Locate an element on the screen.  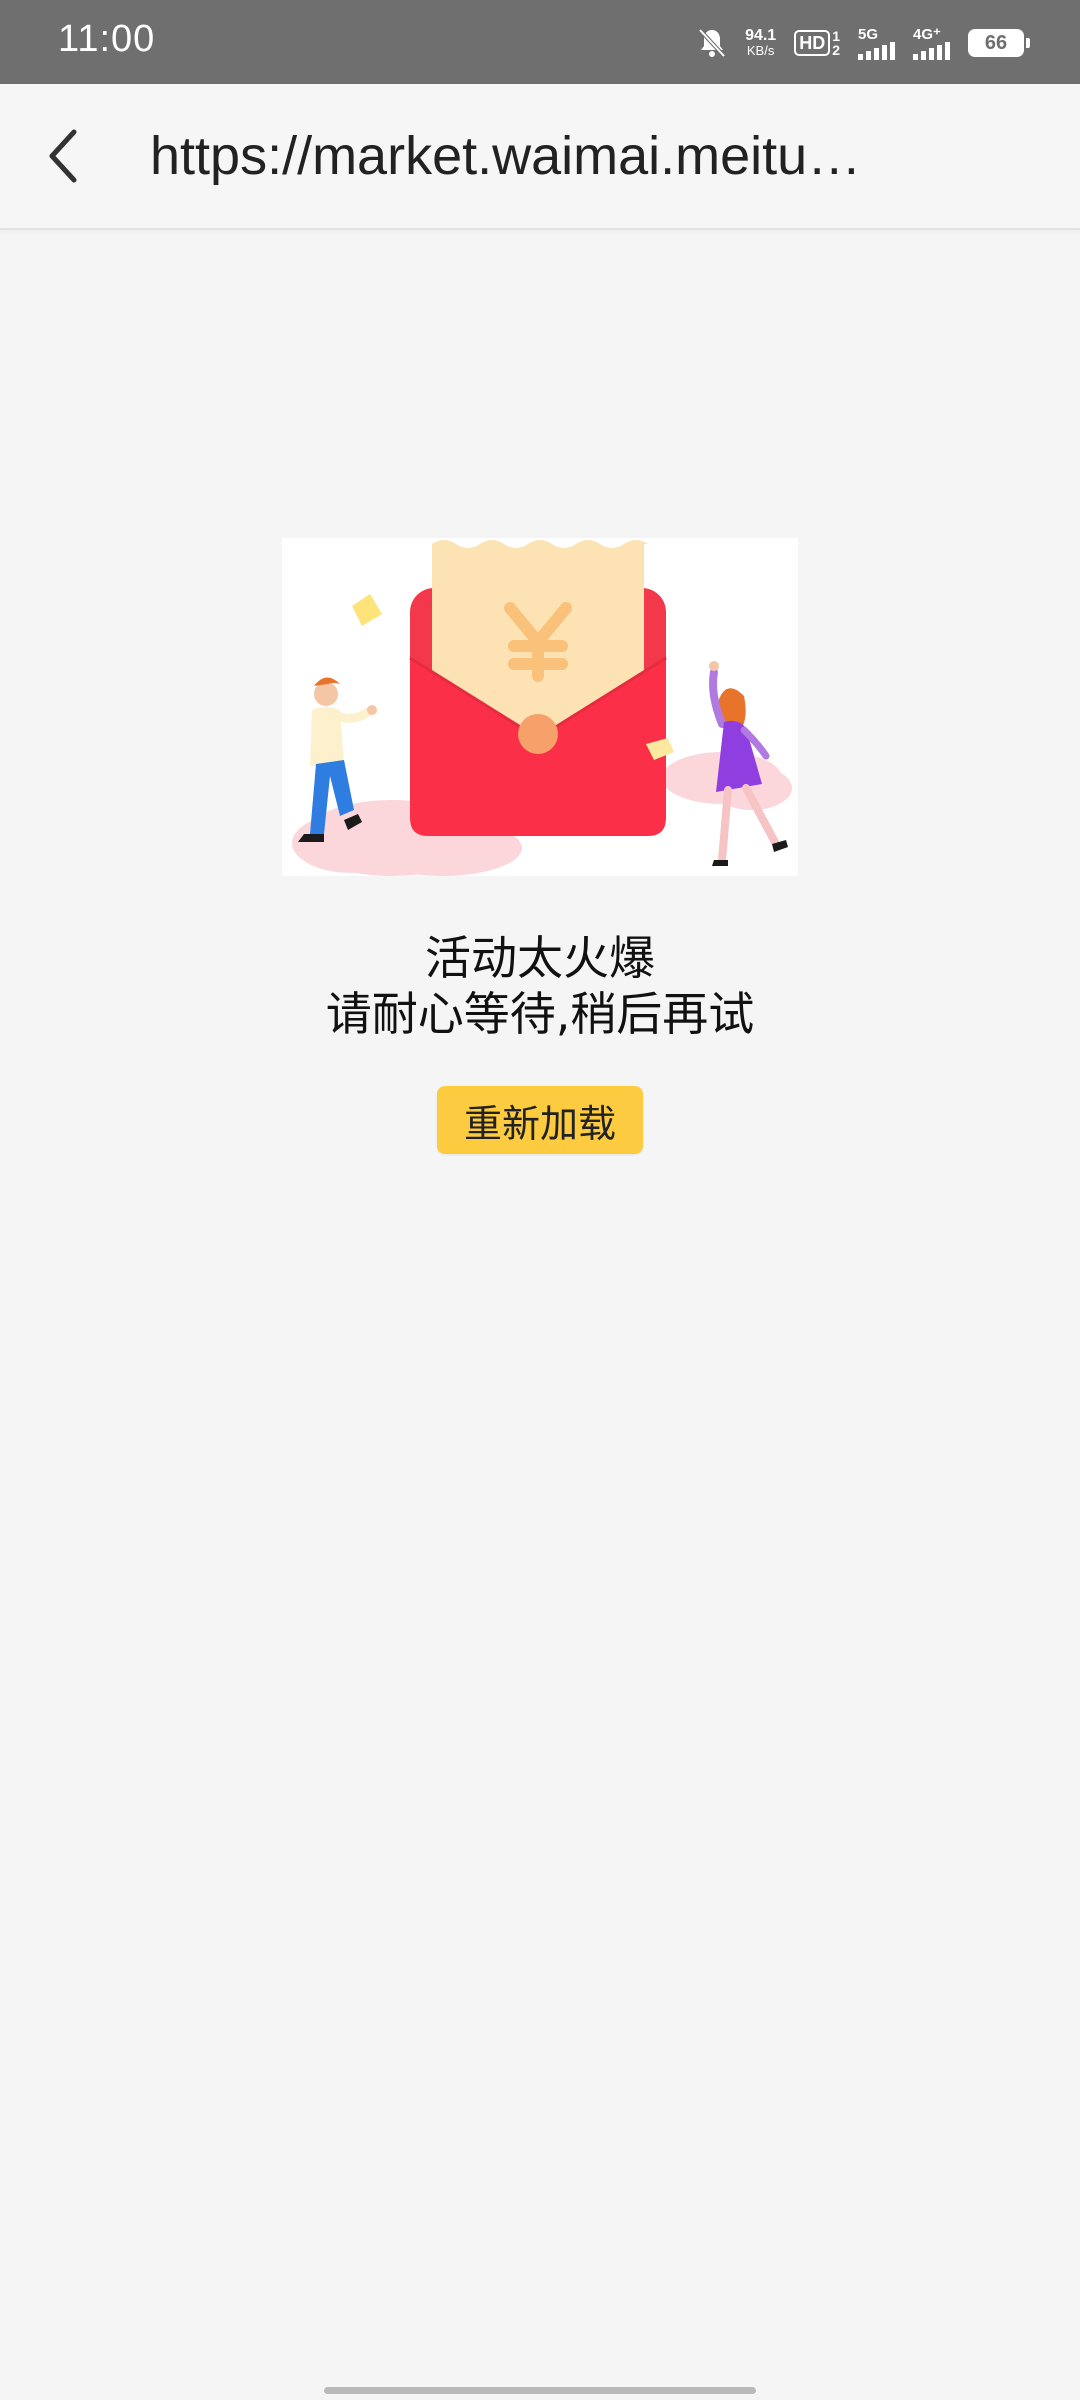
hd-icon: HD 1 2 is located at coordinates (817, 43).